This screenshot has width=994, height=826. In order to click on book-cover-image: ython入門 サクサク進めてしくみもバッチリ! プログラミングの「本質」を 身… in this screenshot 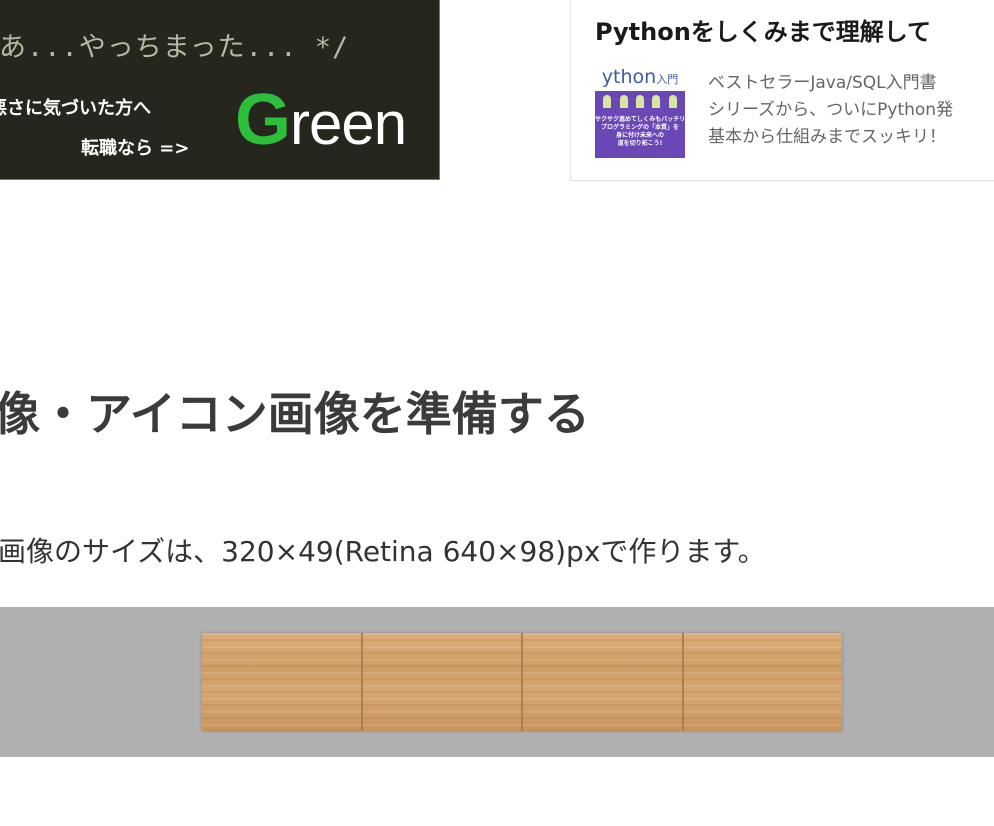, I will do `click(640, 112)`.